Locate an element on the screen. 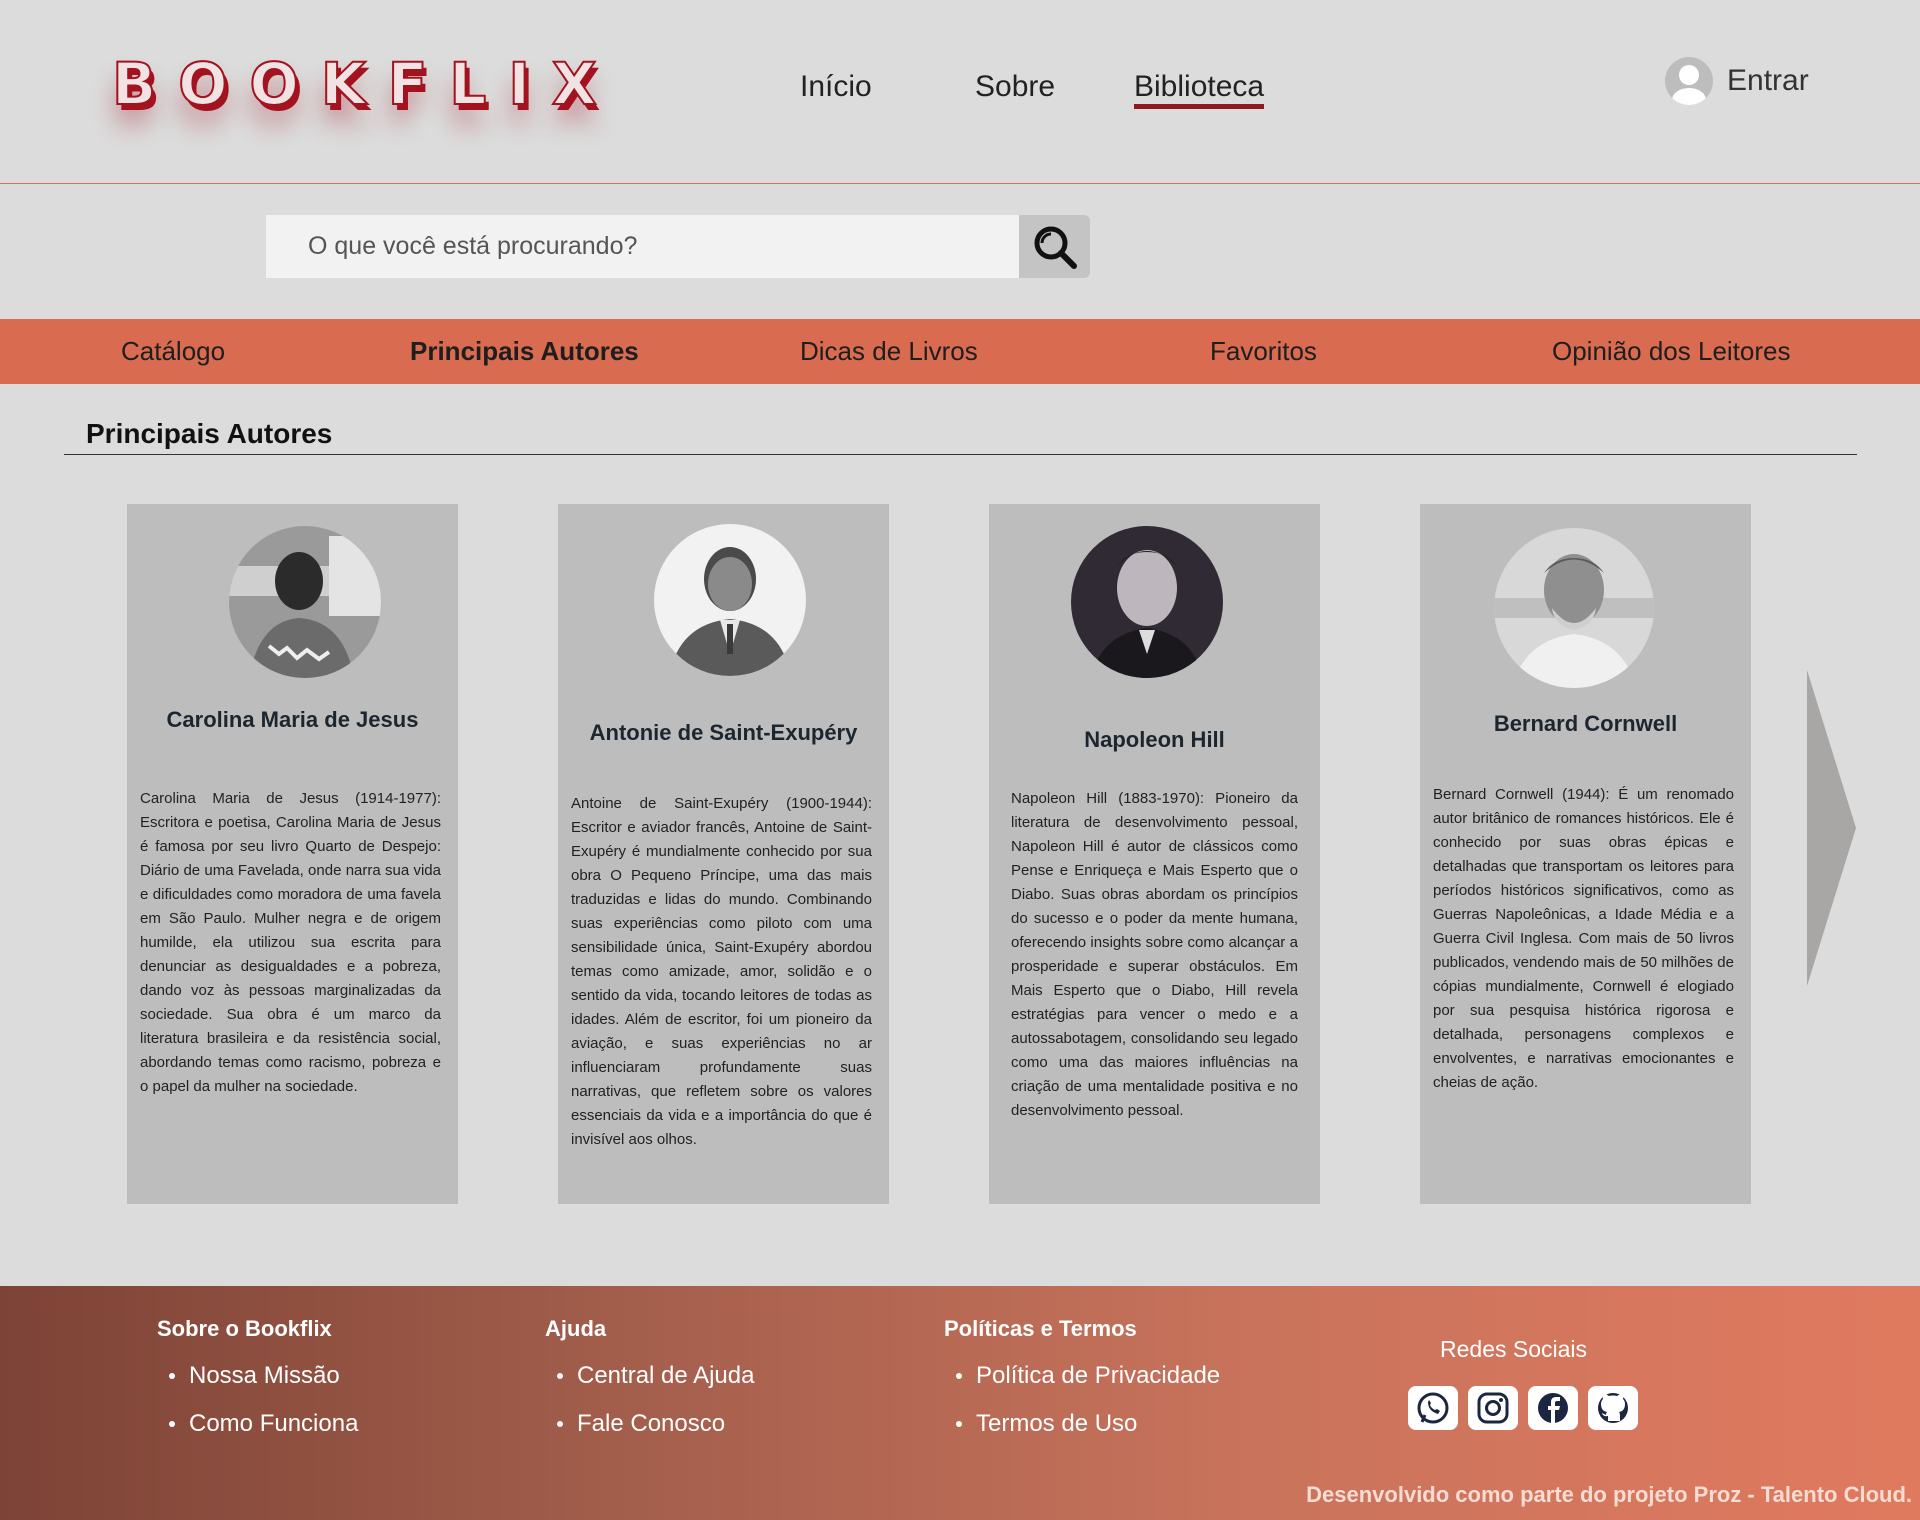  category-catalogo: Catálogo is located at coordinates (173, 351).